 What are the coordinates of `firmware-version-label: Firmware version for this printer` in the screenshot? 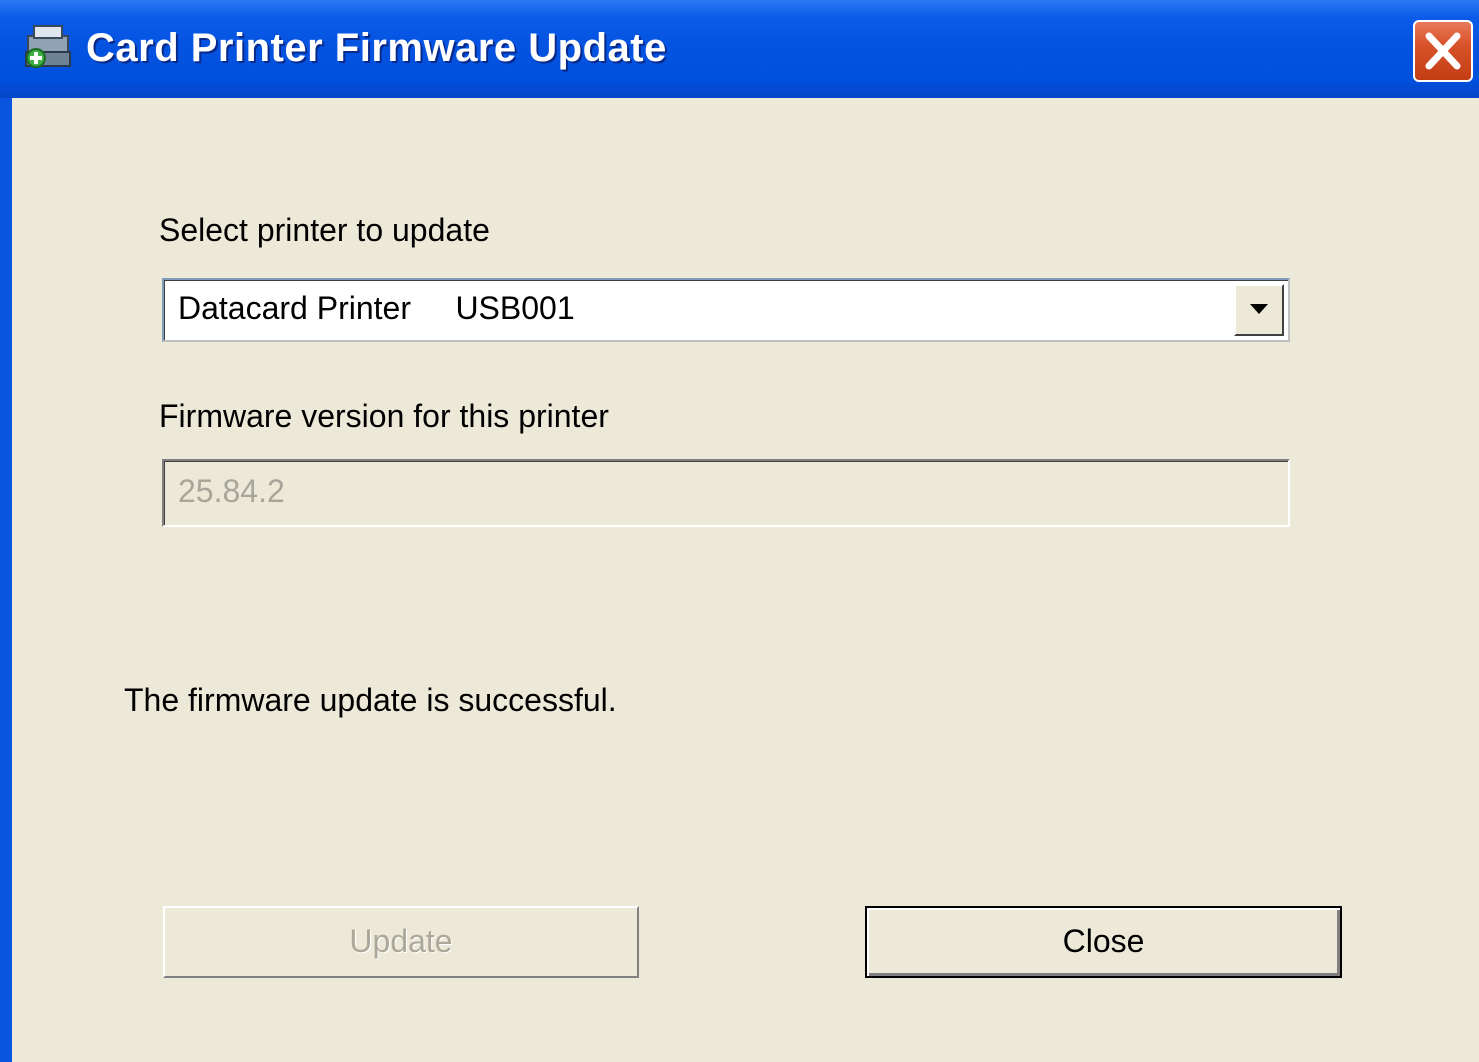 It's located at (384, 416).